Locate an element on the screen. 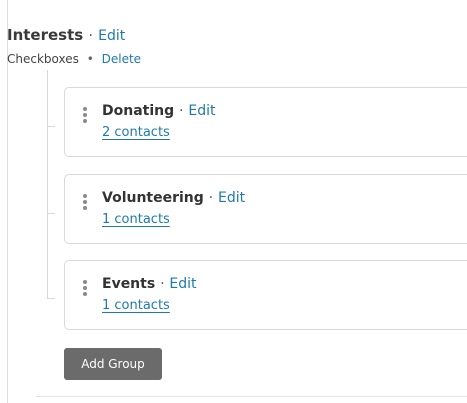 The width and height of the screenshot is (467, 403). group-title: Volunteering · Edit is located at coordinates (173, 198).